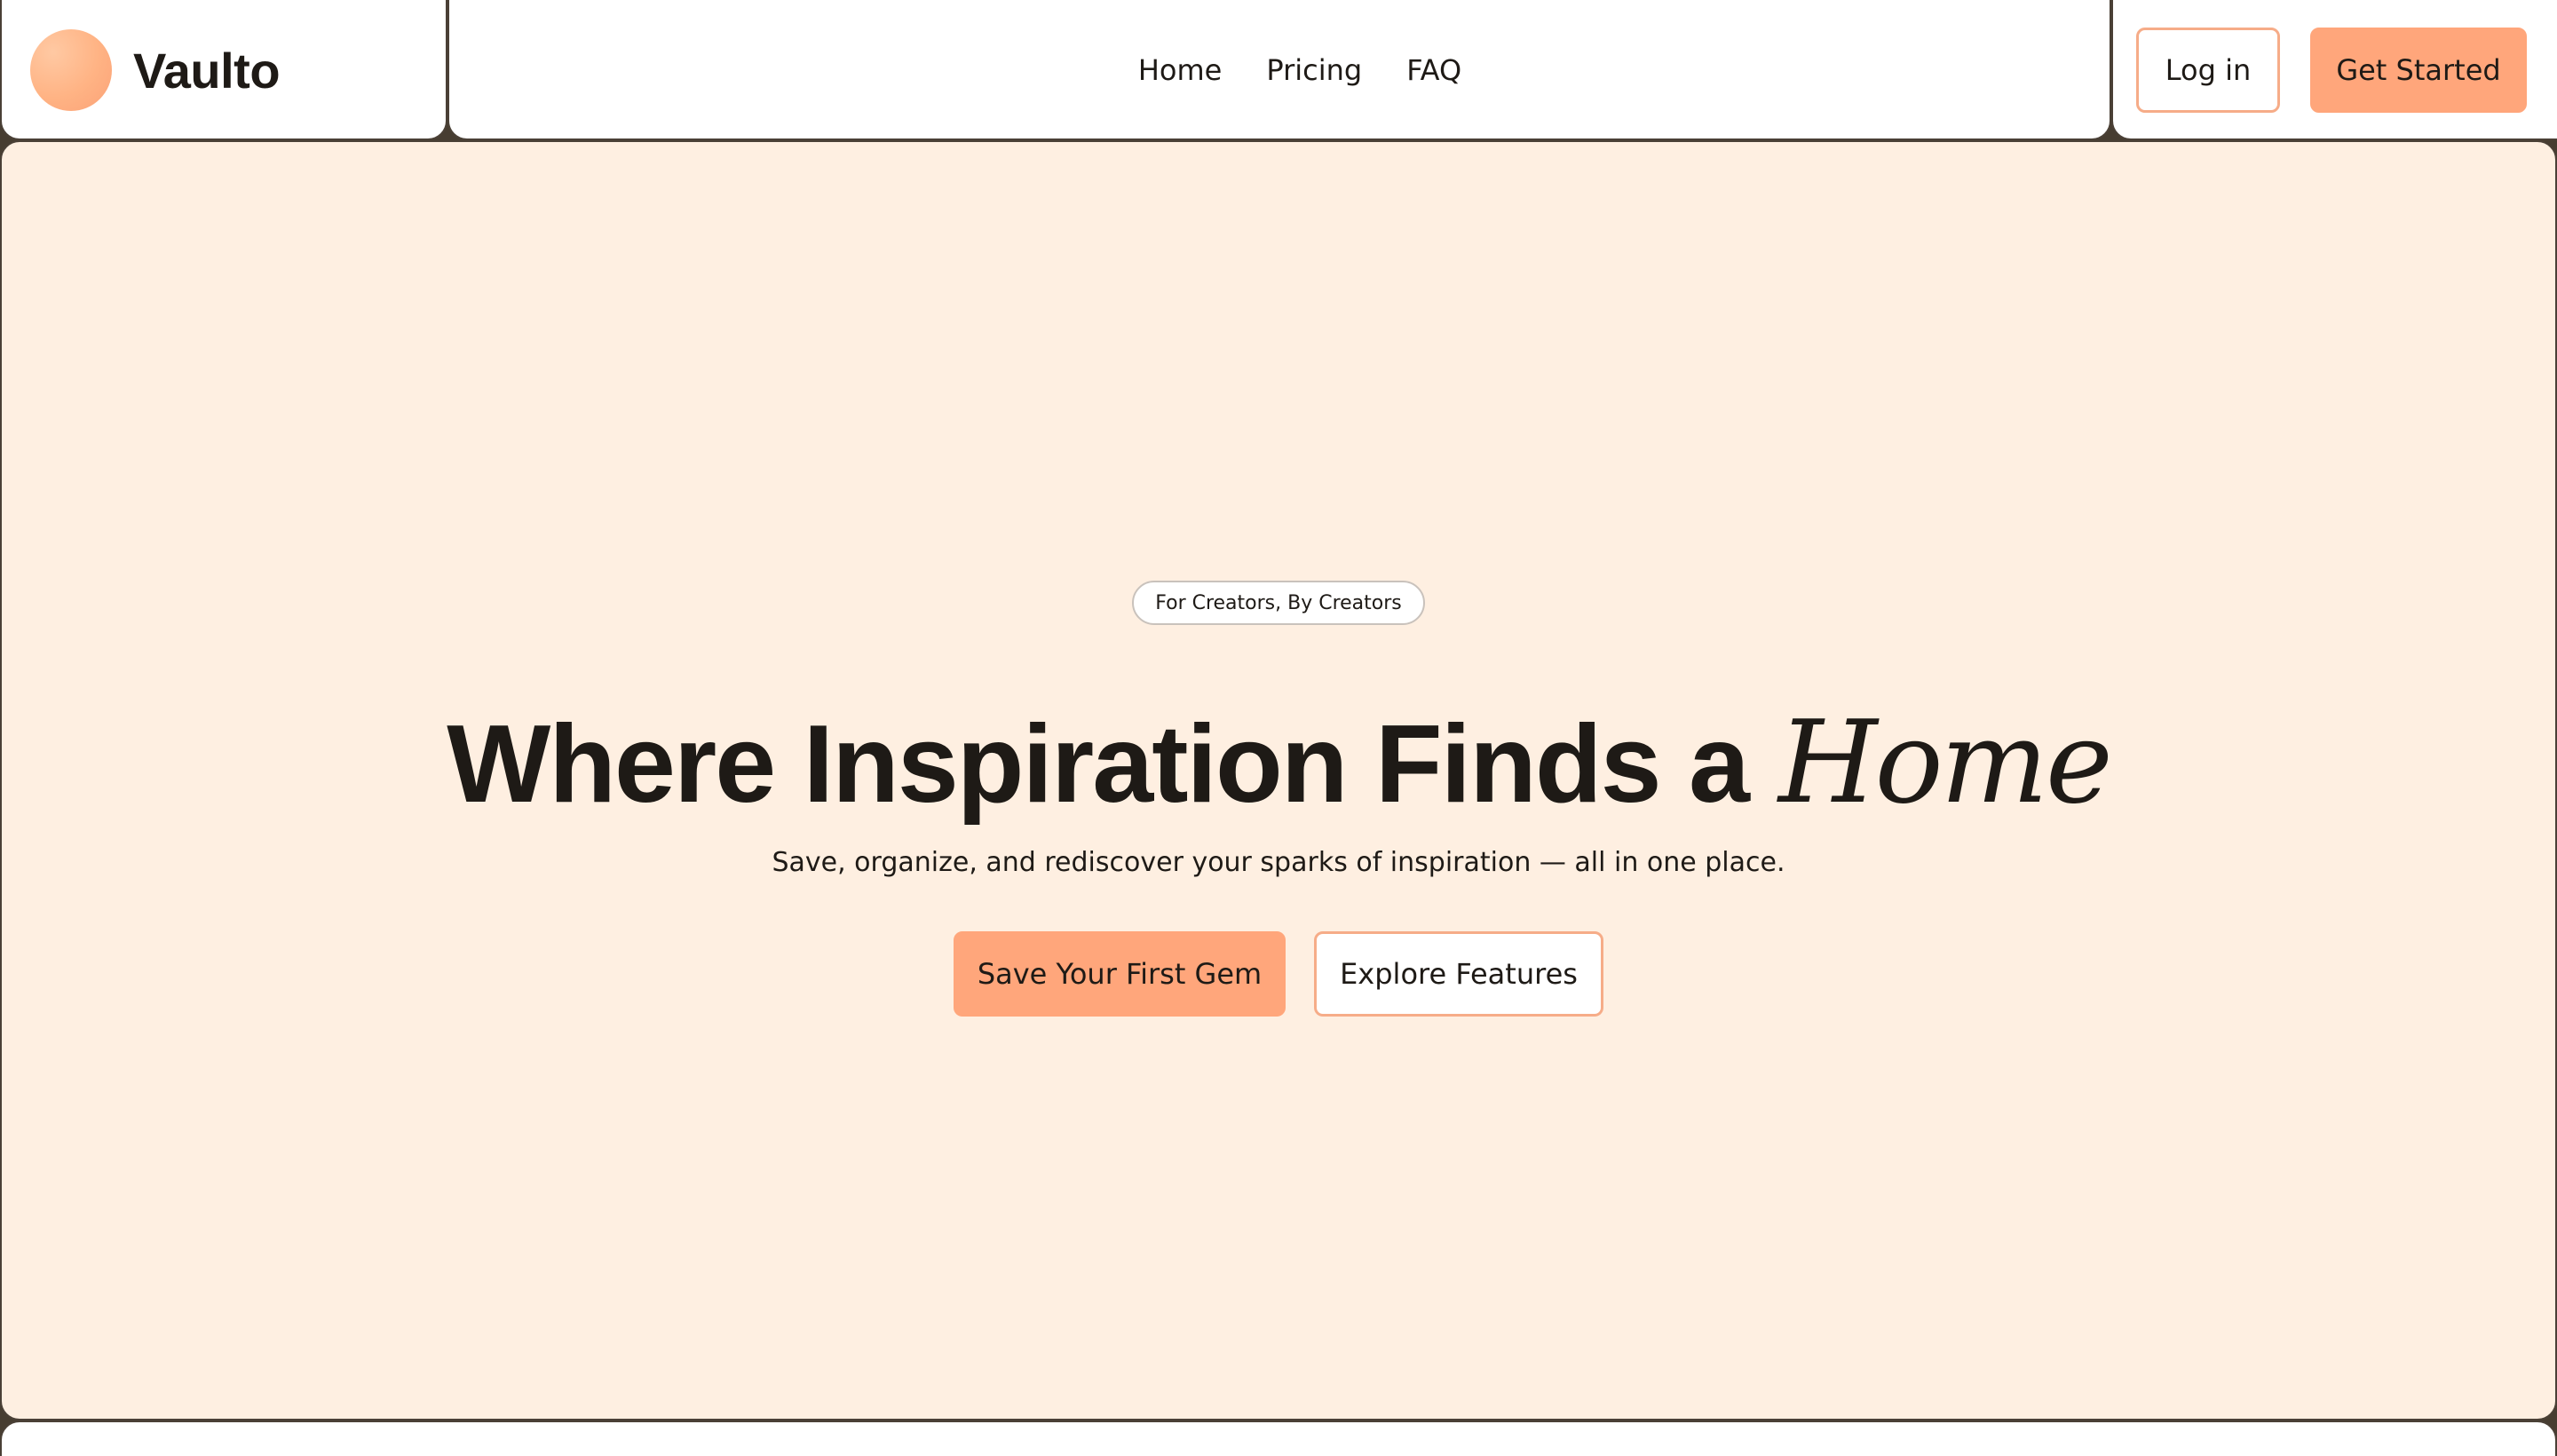  What do you see at coordinates (2418, 70) in the screenshot?
I see `get-started-button: Get Started` at bounding box center [2418, 70].